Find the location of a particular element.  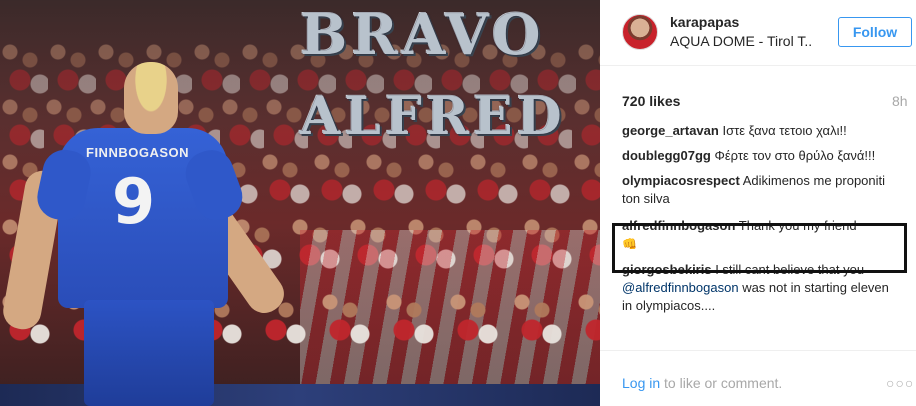

post-header: karapapas AQUA DOME - Tirol T.. Follow is located at coordinates (758, 33).